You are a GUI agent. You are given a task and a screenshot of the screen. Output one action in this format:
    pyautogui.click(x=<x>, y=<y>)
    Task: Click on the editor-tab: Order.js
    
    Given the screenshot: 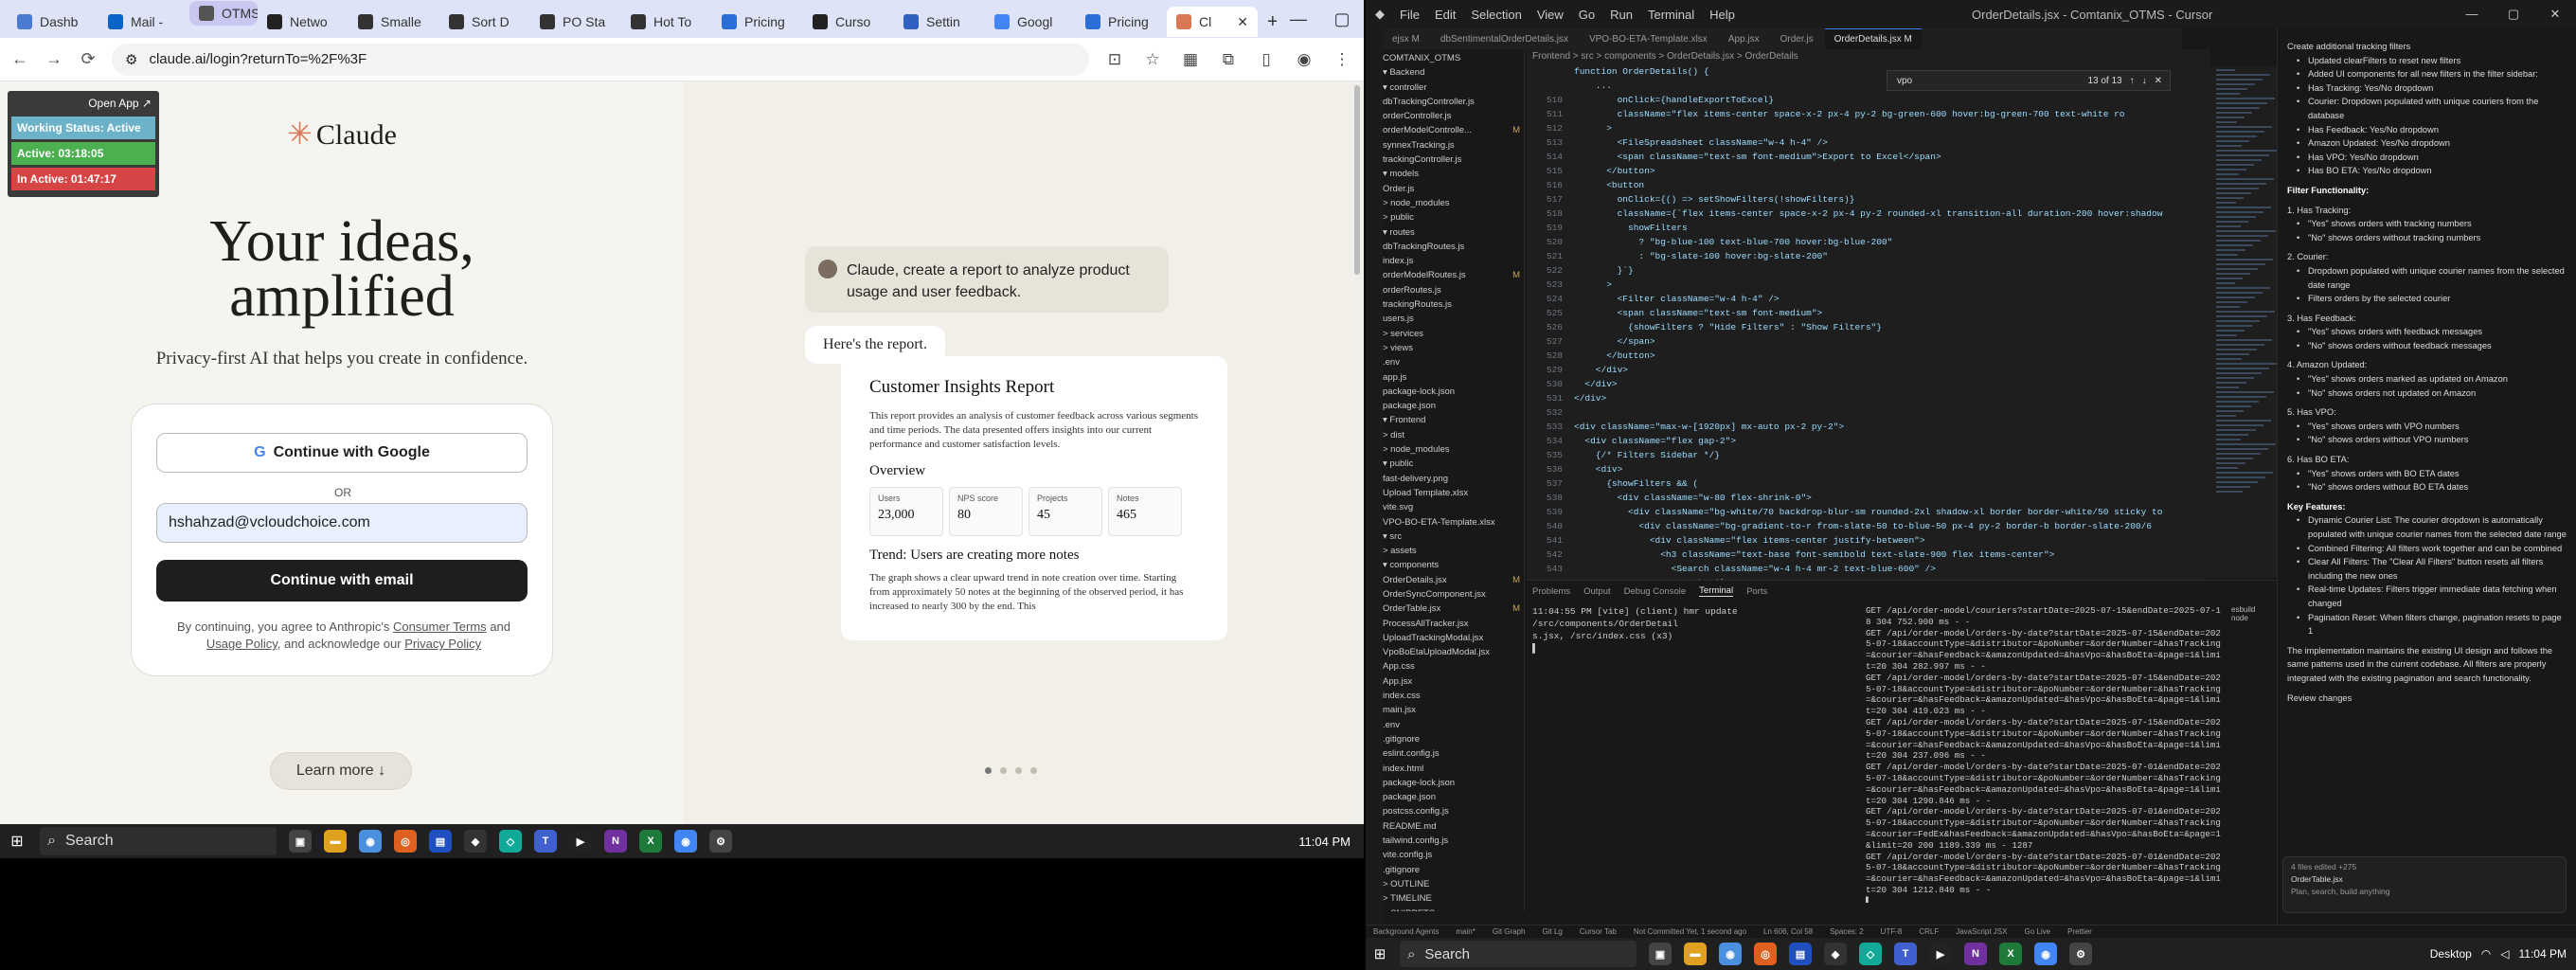 What is the action you would take?
    pyautogui.click(x=1797, y=38)
    